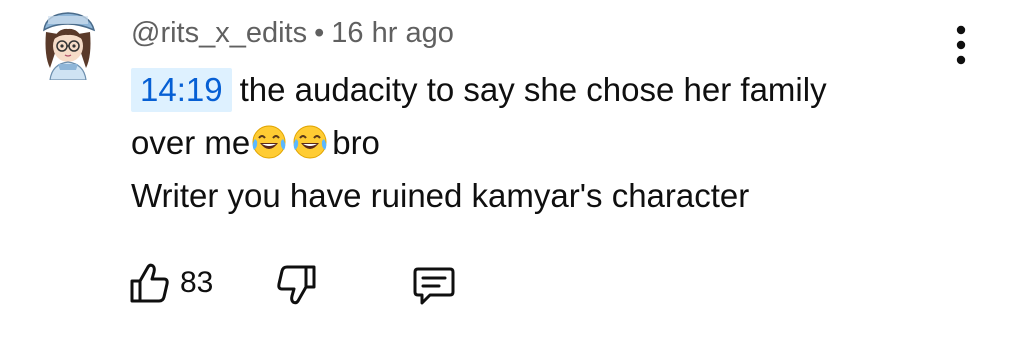  I want to click on comment-line-2-end: bro, so click(356, 142).